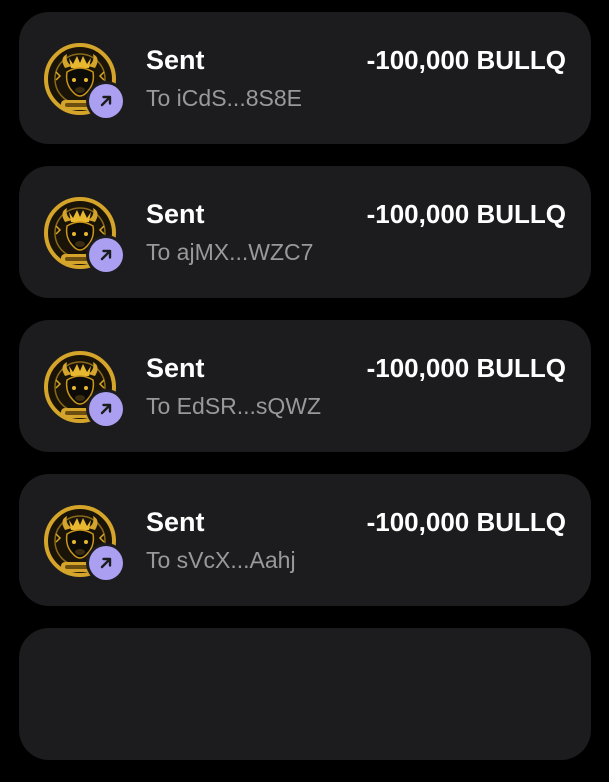 The image size is (609, 782). I want to click on transaction-counterparty: To sVcX...Aahj, so click(221, 560).